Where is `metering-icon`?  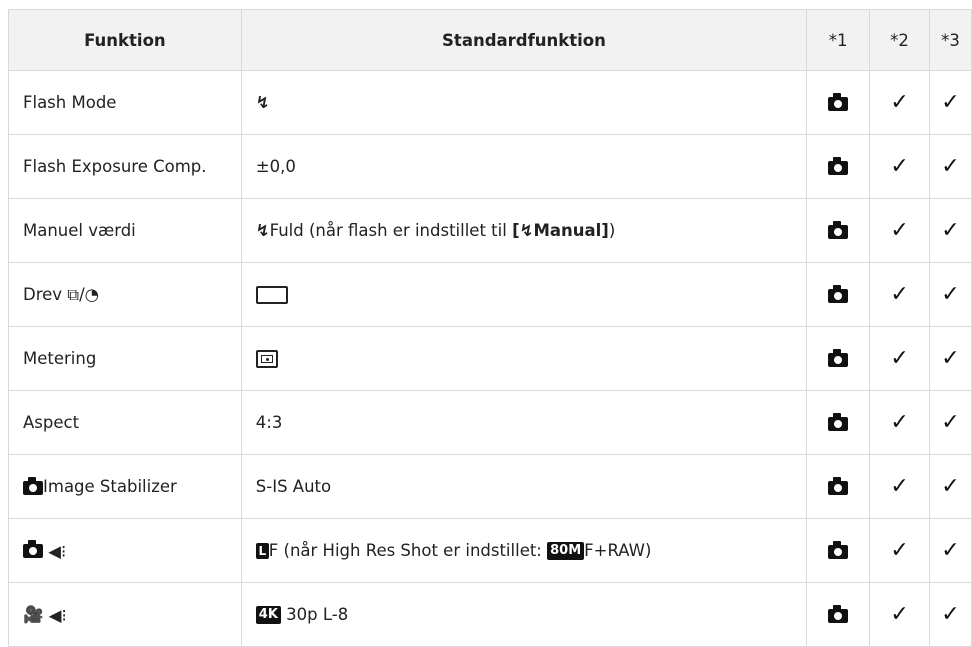 metering-icon is located at coordinates (266, 359).